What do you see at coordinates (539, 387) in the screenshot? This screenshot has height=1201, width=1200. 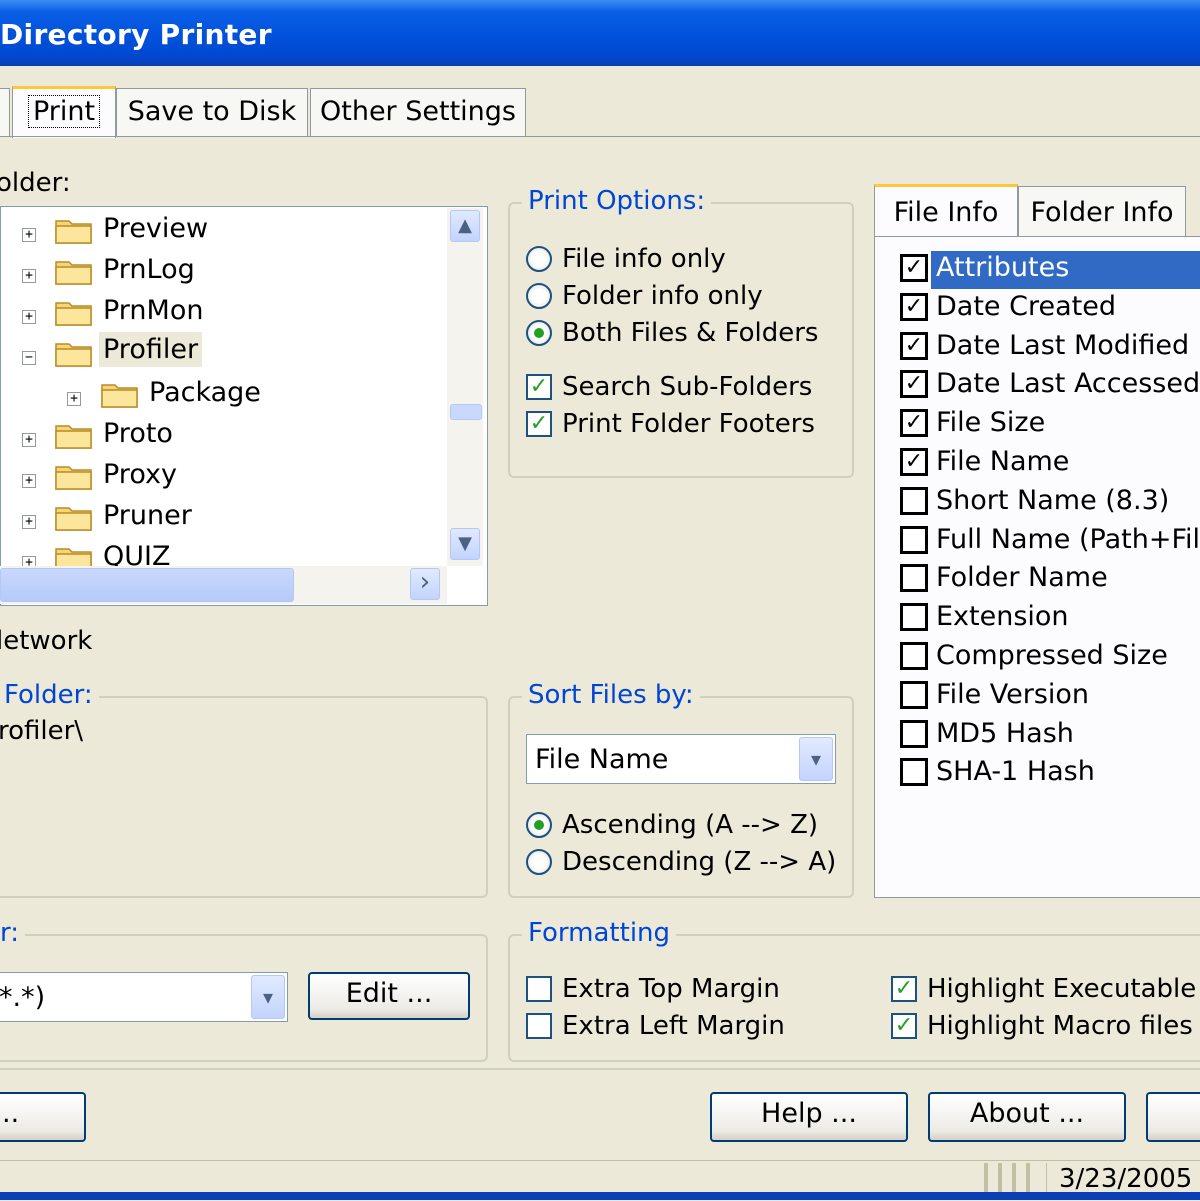 I see `checkbox-search-subfolders: ✓` at bounding box center [539, 387].